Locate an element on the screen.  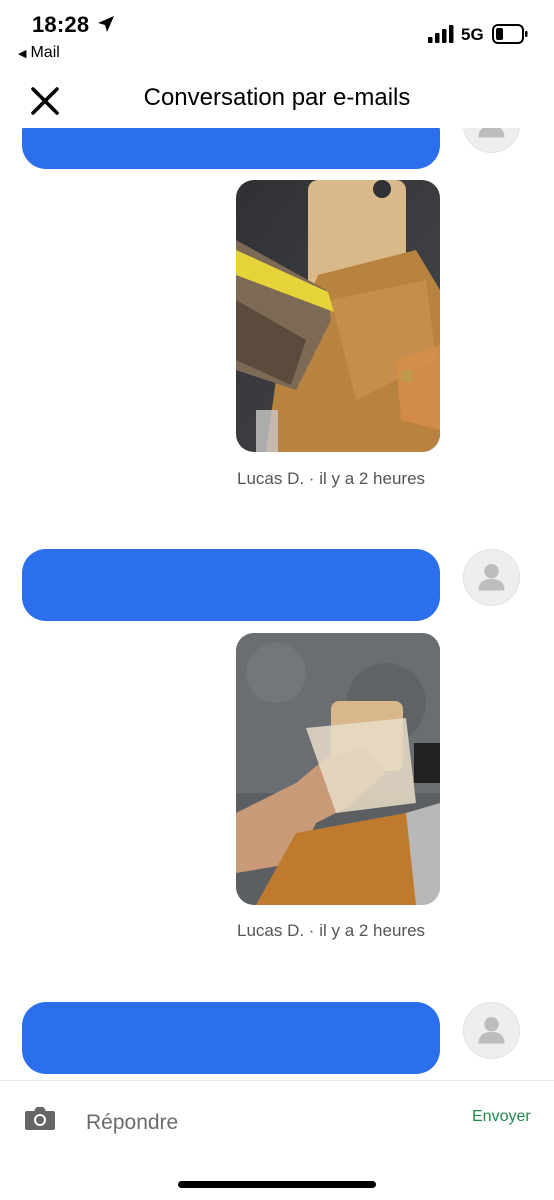
reply-input is located at coordinates (246, 1123).